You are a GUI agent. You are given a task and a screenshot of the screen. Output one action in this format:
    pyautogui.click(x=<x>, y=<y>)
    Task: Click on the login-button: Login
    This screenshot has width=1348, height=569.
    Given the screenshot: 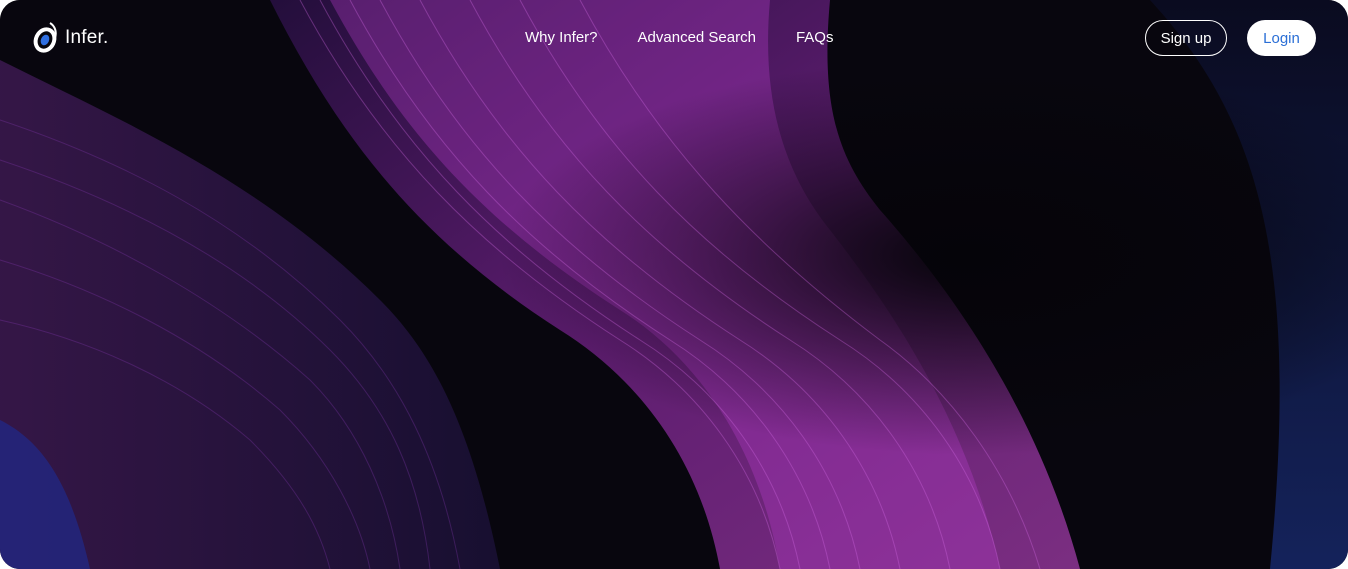 What is the action you would take?
    pyautogui.click(x=1281, y=38)
    